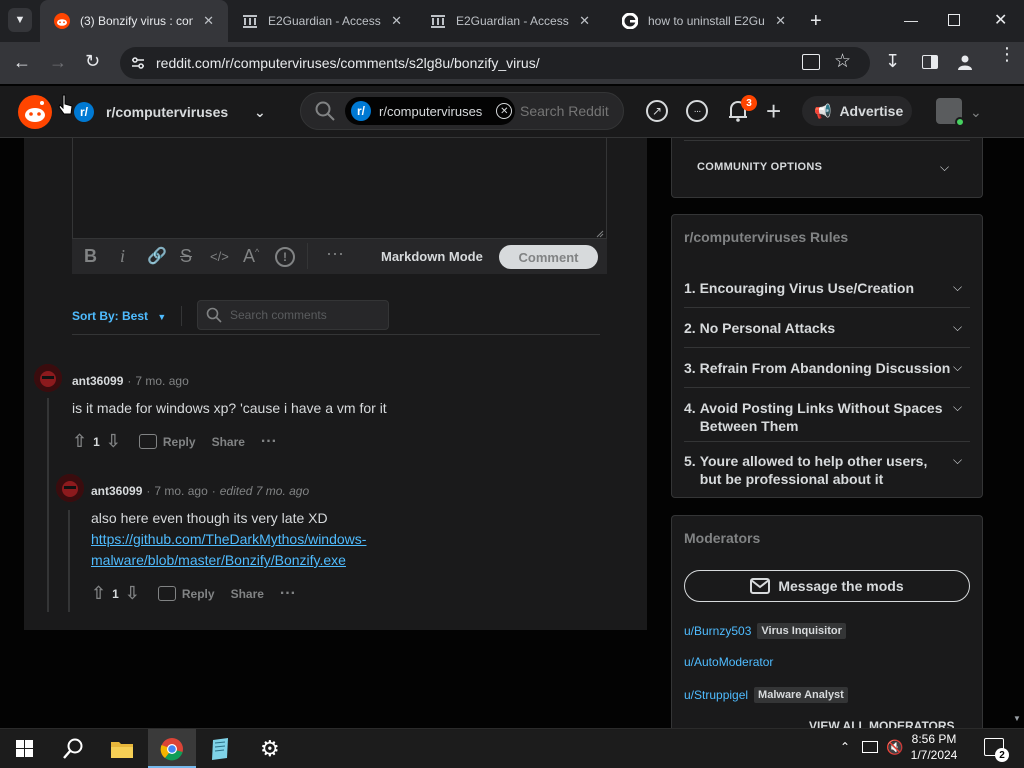 The height and width of the screenshot is (768, 1024). Describe the element at coordinates (811, 62) in the screenshot. I see `install-app-icon` at that location.